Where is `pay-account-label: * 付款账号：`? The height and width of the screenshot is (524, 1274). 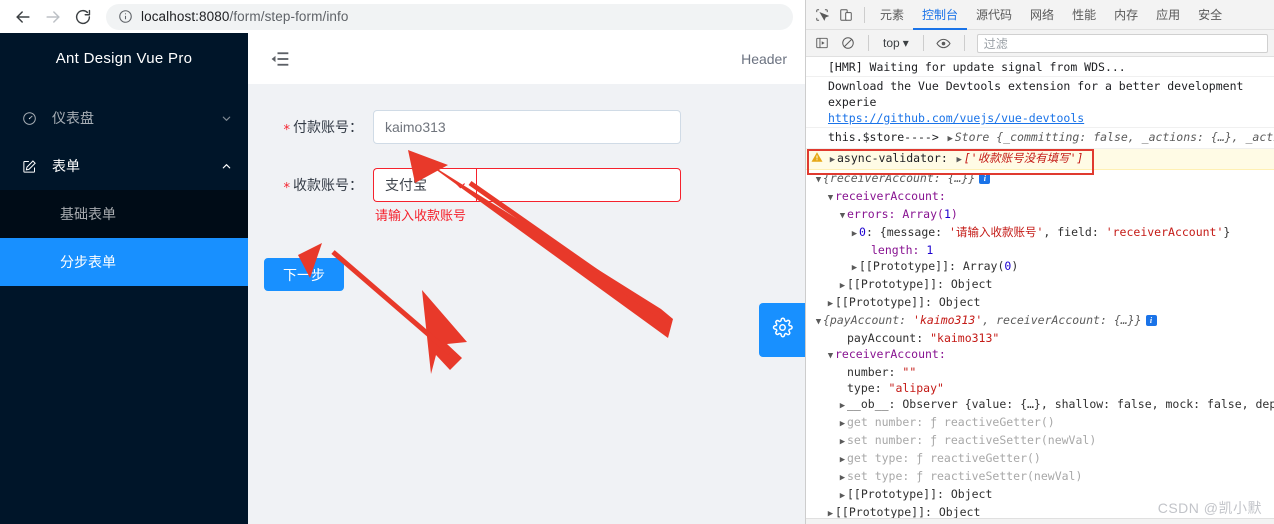
pay-account-label: * 付款账号： is located at coordinates (310, 128).